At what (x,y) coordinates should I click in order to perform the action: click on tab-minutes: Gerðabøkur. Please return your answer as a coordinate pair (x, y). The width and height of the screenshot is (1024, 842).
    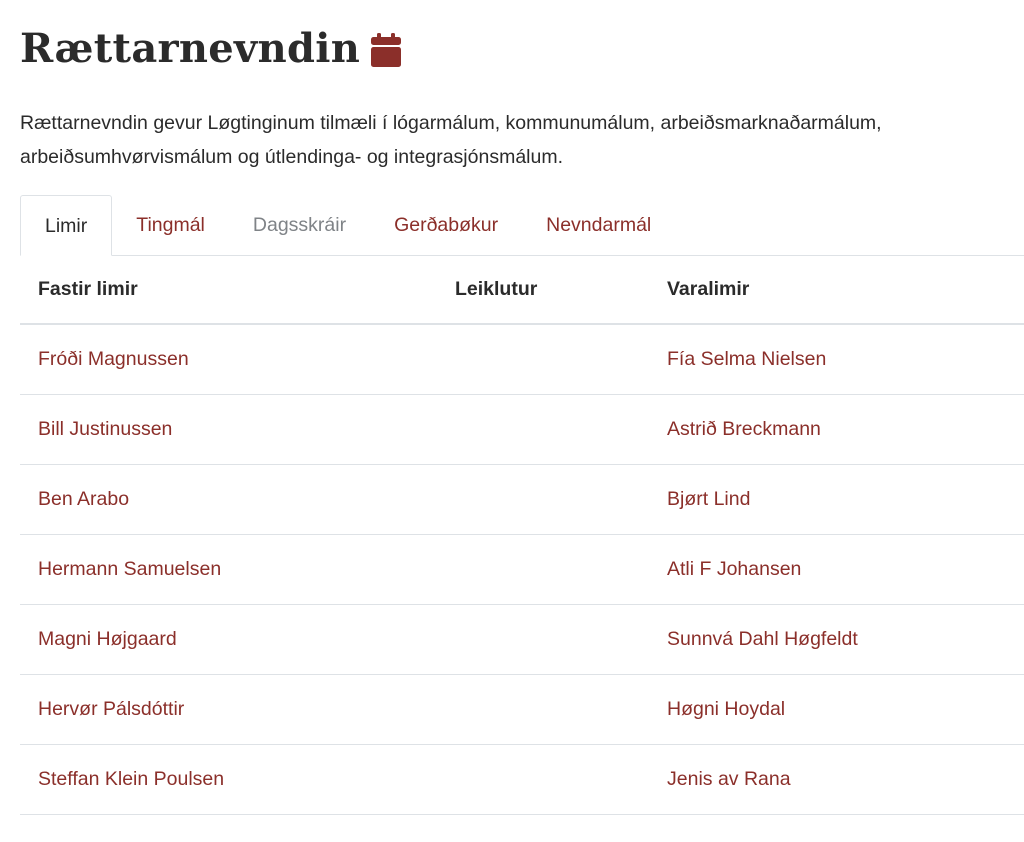
    Looking at the image, I should click on (446, 225).